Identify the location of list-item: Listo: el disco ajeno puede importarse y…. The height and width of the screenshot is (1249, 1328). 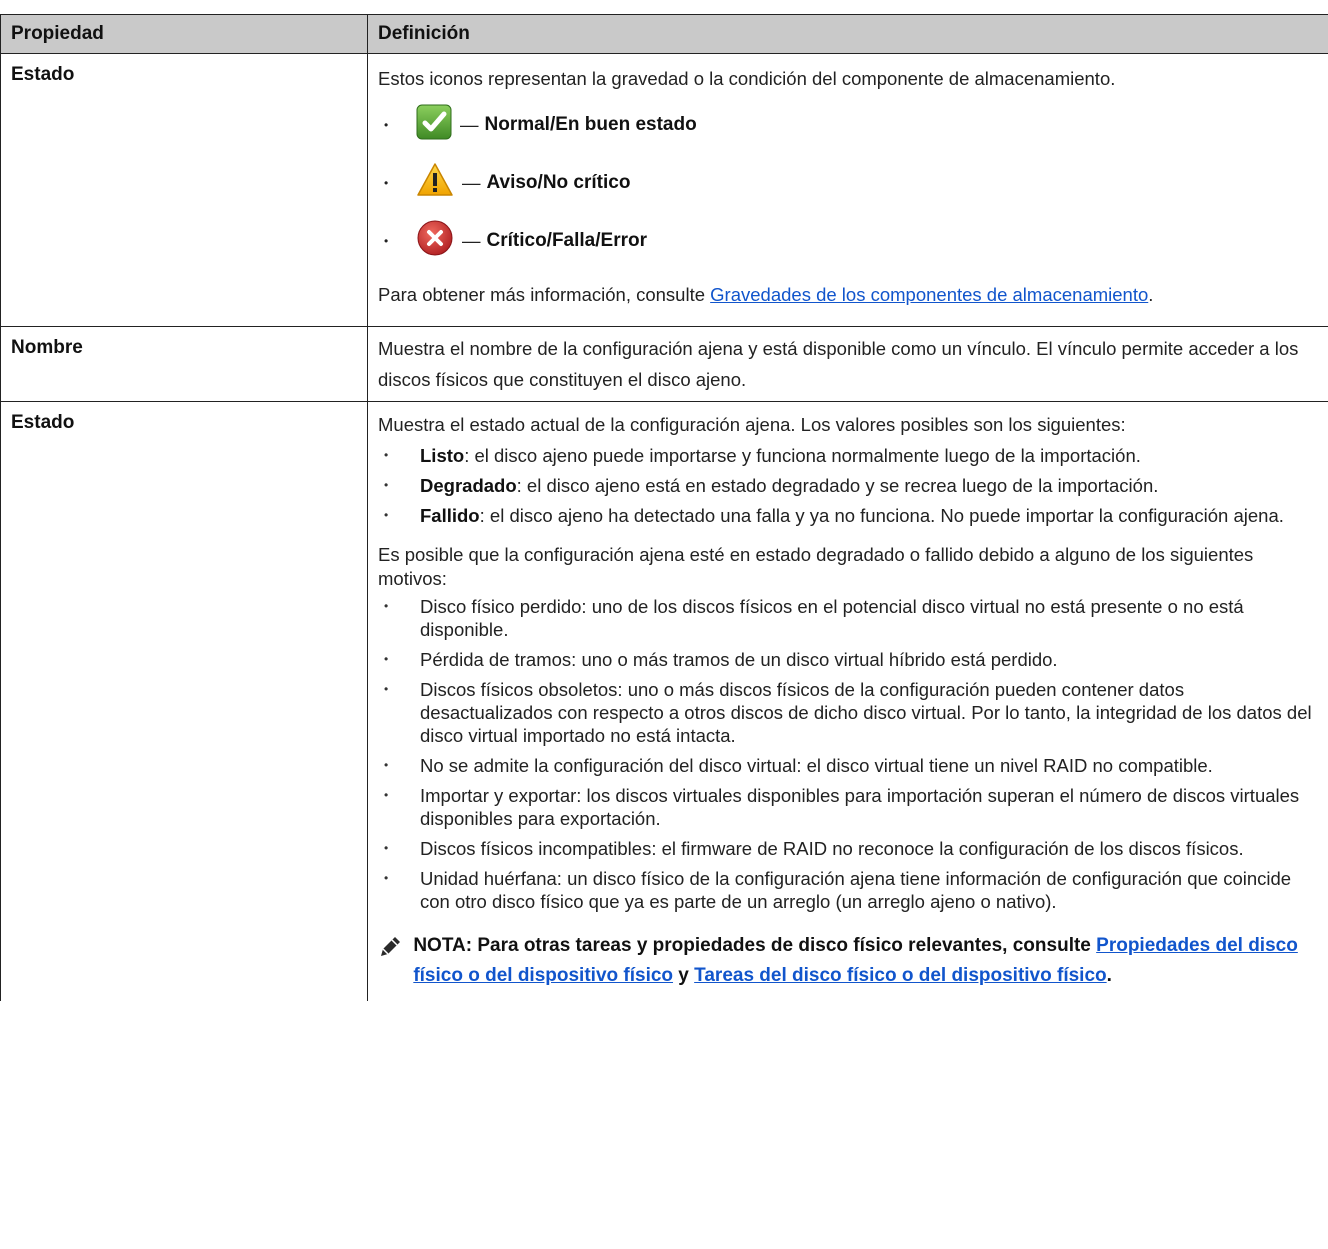
(848, 455).